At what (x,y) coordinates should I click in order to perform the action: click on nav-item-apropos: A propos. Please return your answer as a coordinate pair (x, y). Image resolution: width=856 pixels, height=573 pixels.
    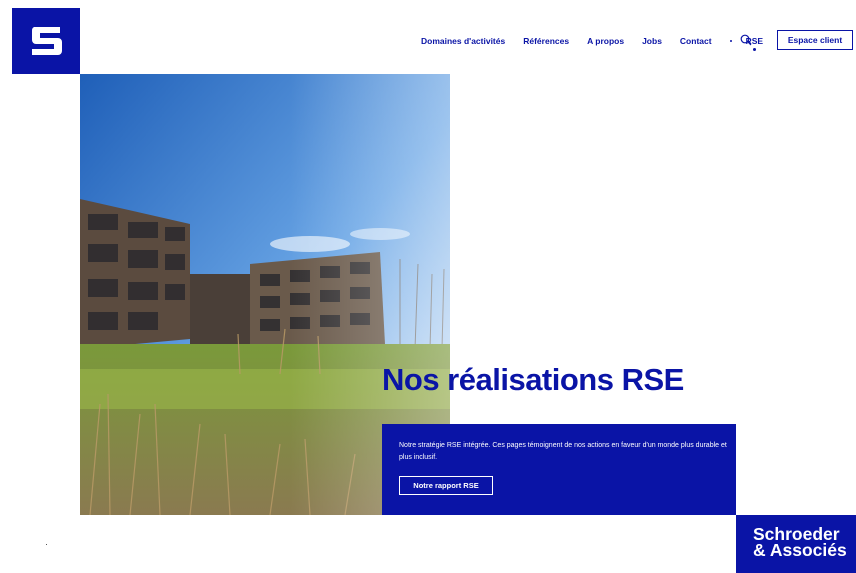
    Looking at the image, I should click on (605, 41).